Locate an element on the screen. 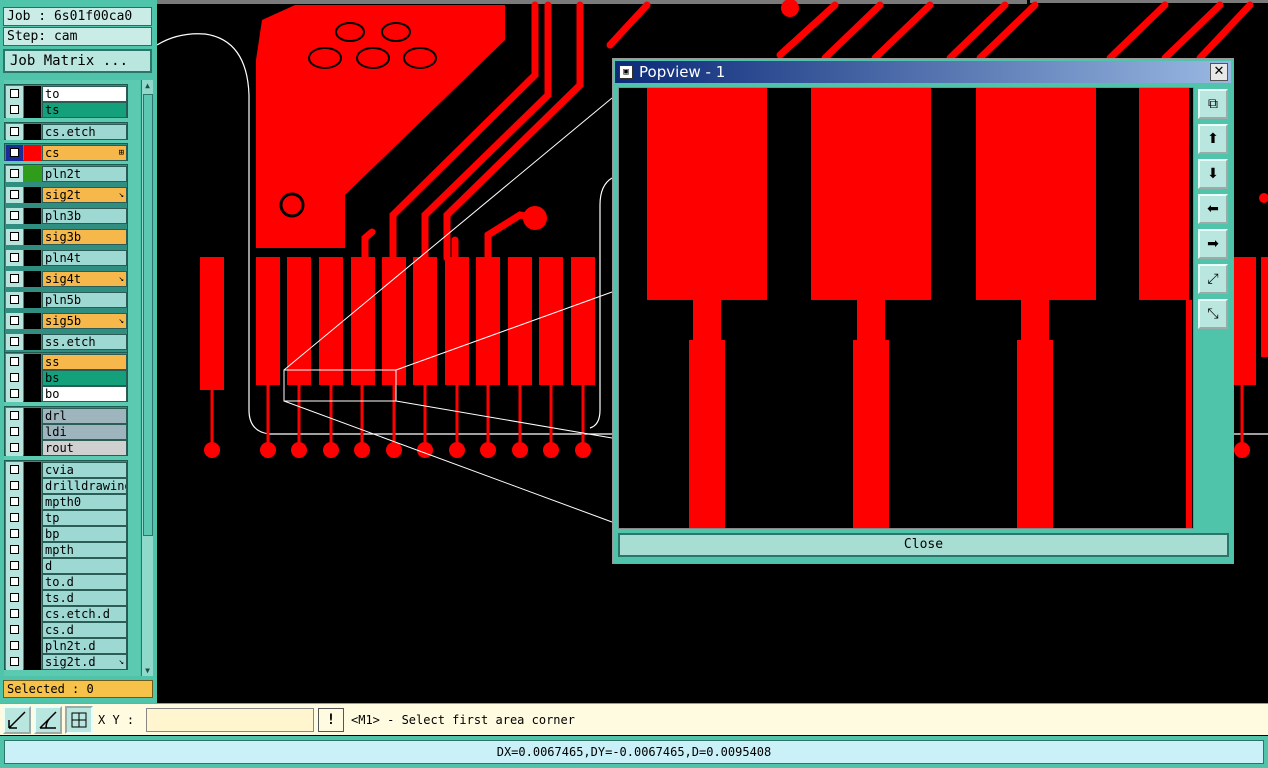 This screenshot has height=768, width=1268. layer-row: bp is located at coordinates (66, 534).